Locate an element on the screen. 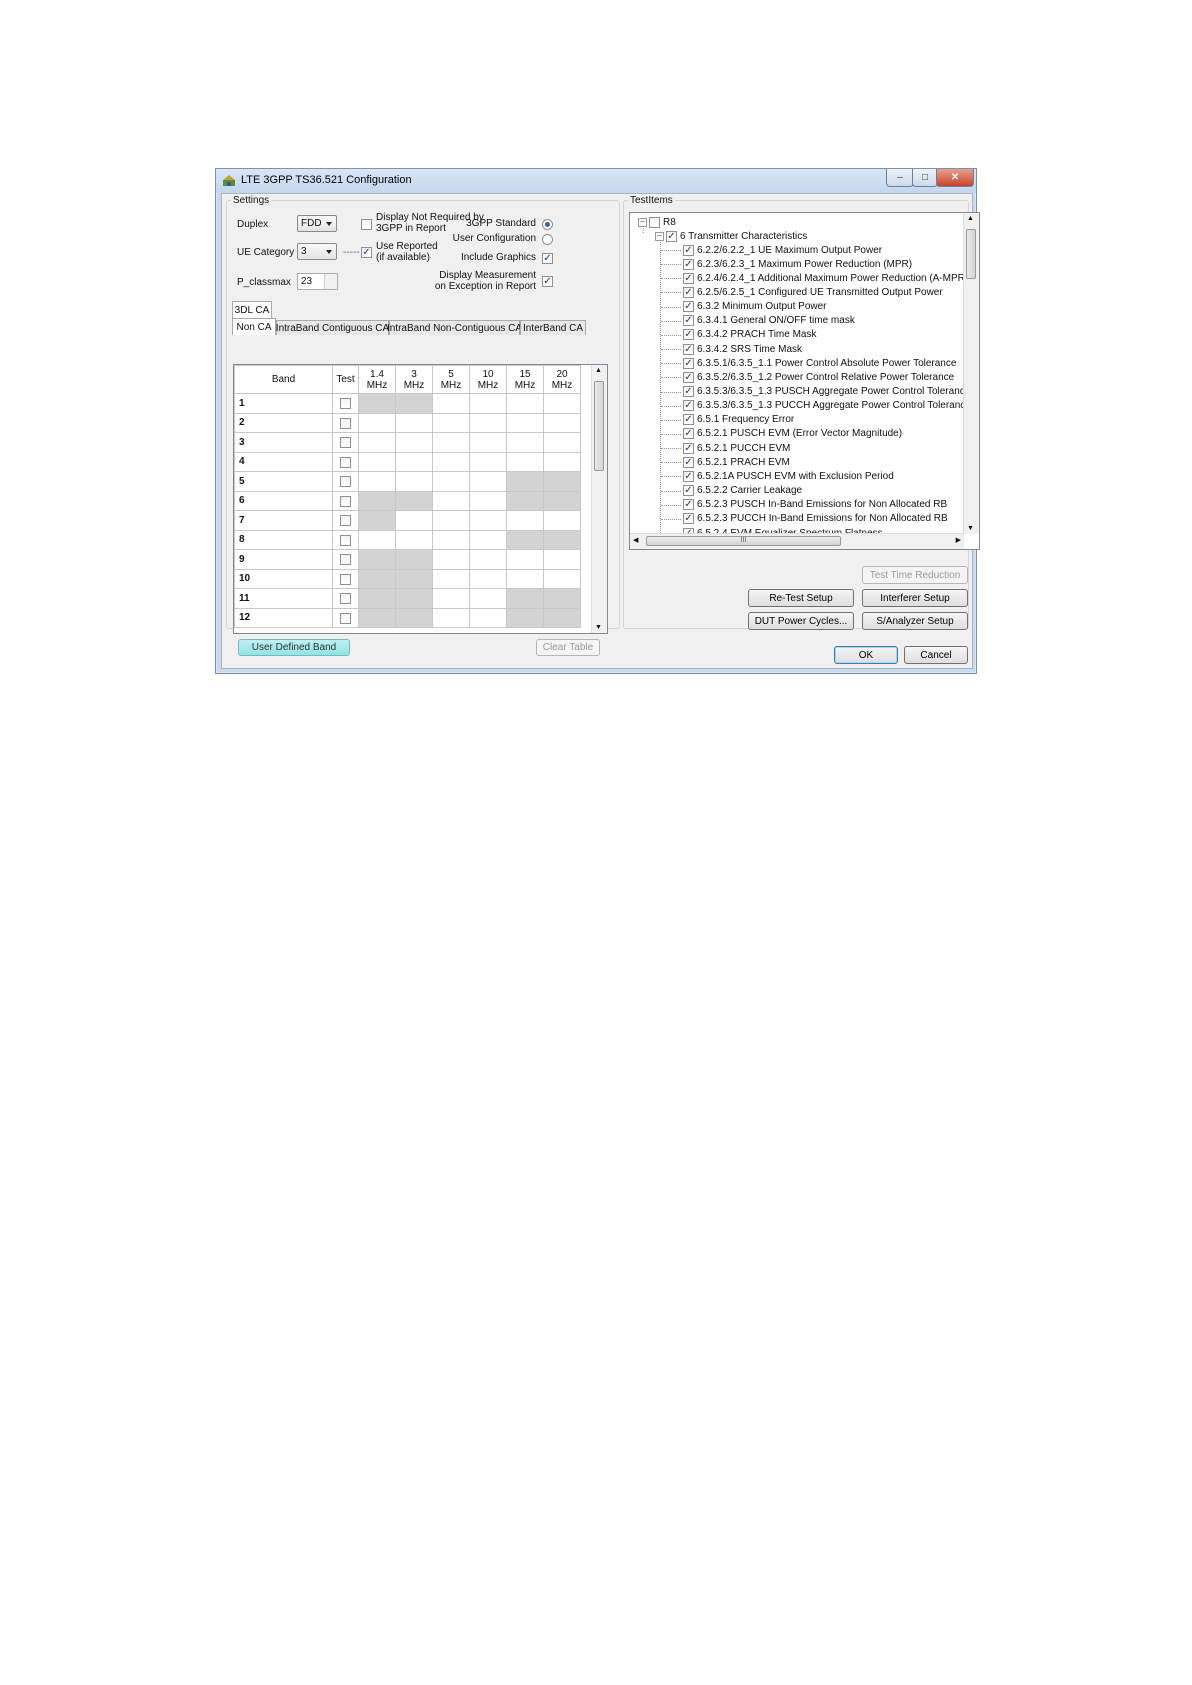 This screenshot has height=1685, width=1192. scroll-left-icon: ◀ is located at coordinates (635, 540).